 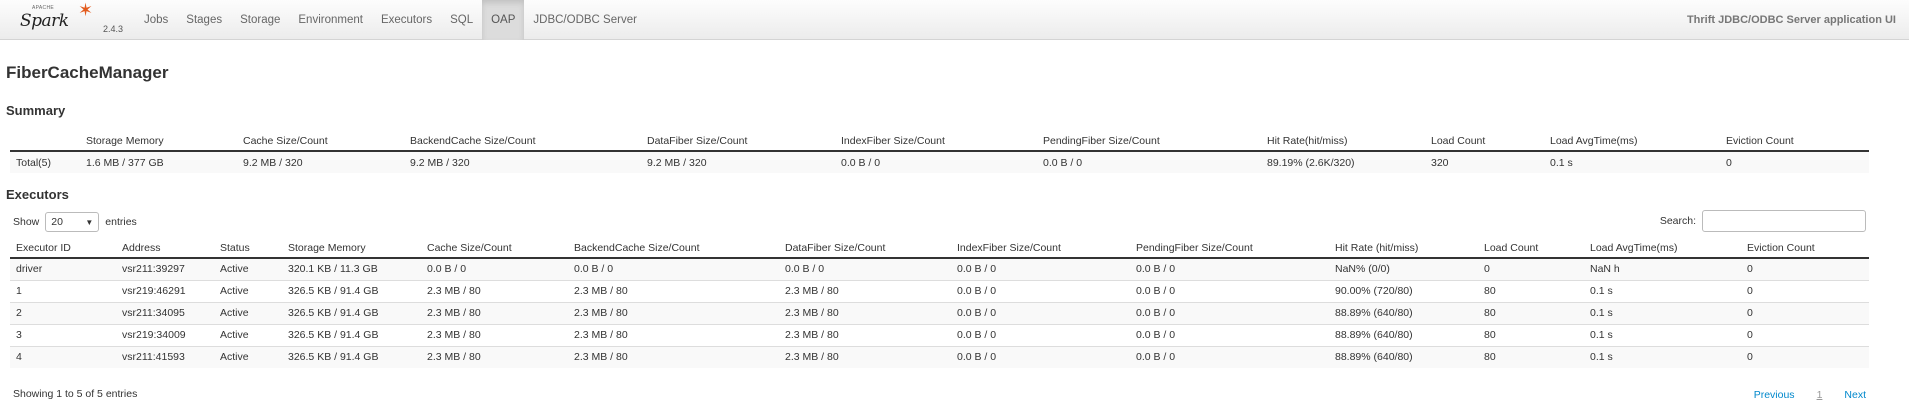 I want to click on table-cell: 320.1 KB / 11.3 GB, so click(x=351, y=268).